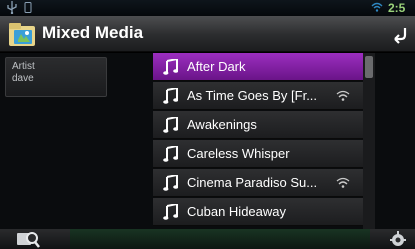 The width and height of the screenshot is (415, 249). I want to click on phone-icon, so click(28, 7).